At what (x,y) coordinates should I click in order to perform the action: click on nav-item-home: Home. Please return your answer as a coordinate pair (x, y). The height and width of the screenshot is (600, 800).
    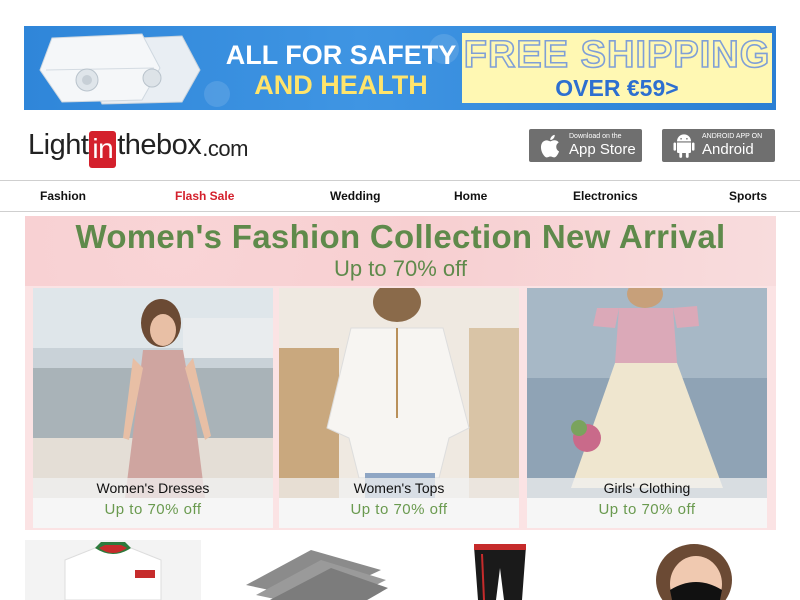
    Looking at the image, I should click on (470, 196).